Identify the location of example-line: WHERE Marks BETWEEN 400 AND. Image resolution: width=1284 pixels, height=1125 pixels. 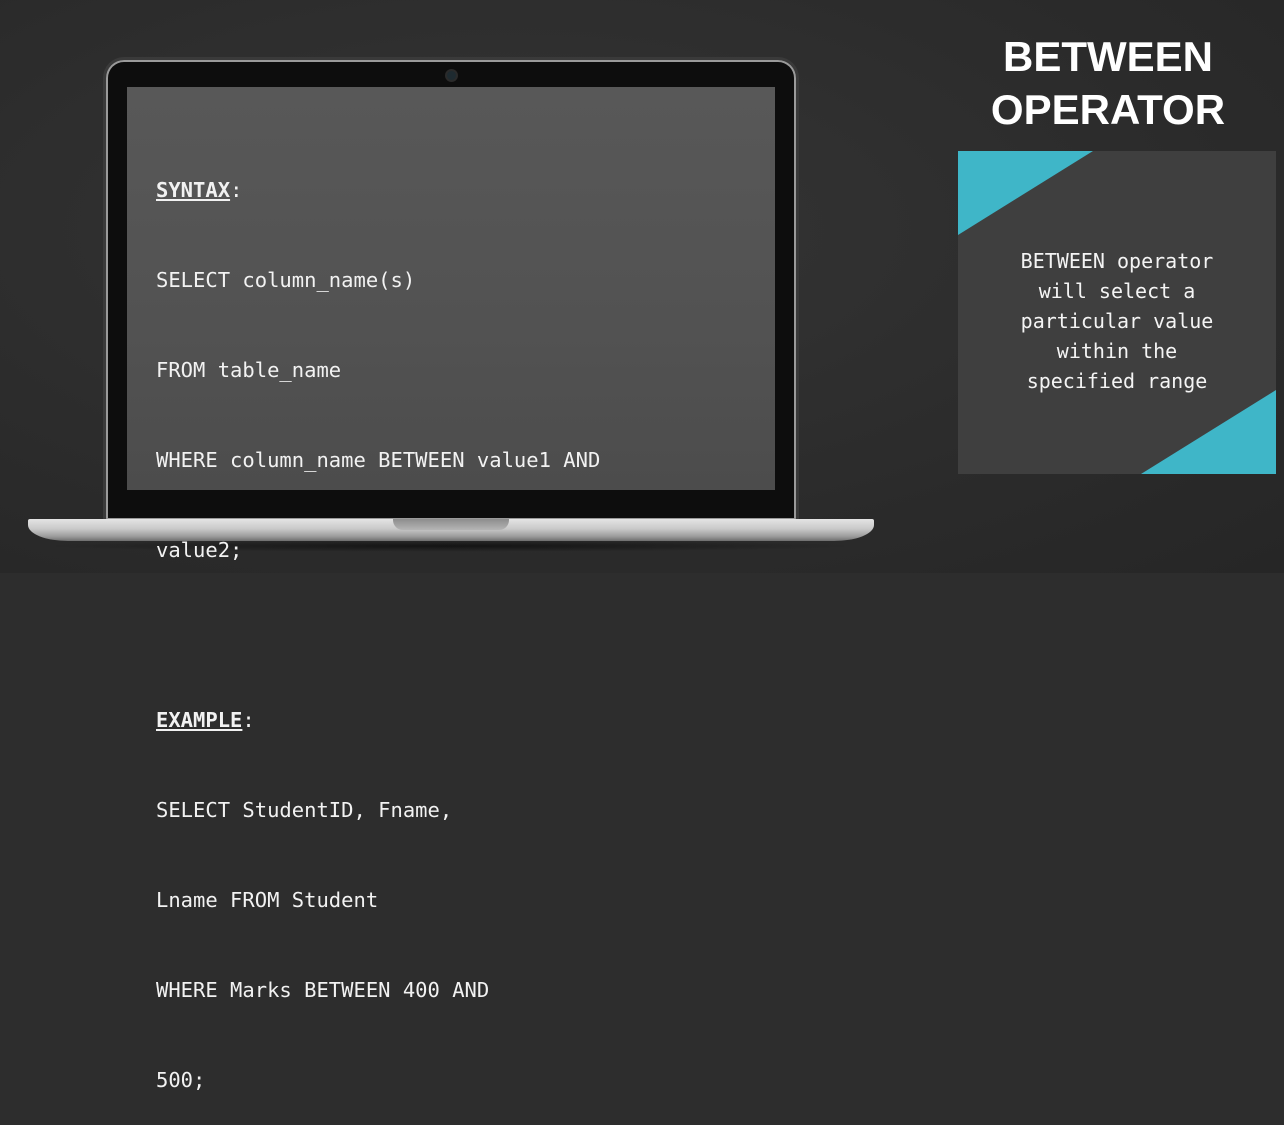
(323, 990).